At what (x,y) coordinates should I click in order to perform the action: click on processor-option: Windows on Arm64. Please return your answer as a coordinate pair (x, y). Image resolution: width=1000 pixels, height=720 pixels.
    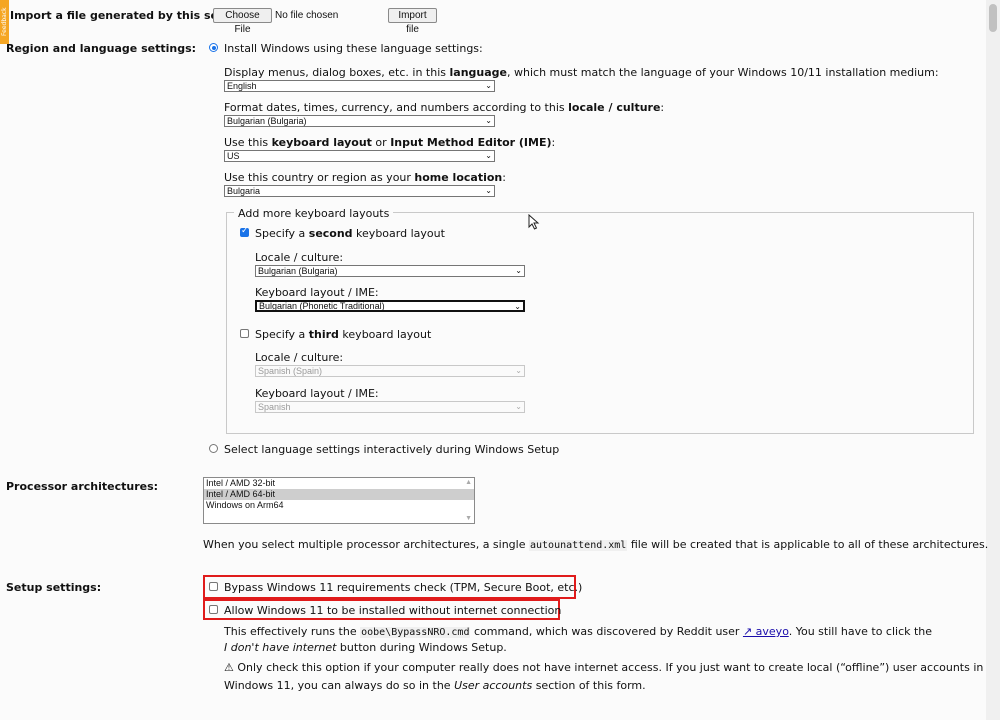
    Looking at the image, I should click on (339, 505).